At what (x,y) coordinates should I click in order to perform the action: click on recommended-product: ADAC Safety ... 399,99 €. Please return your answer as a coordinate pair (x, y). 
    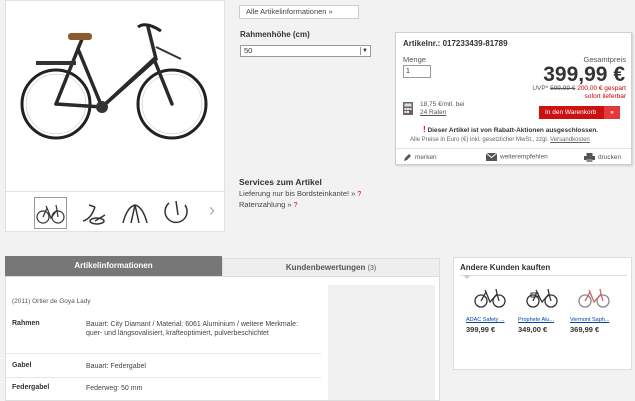
    Looking at the image, I should click on (490, 310).